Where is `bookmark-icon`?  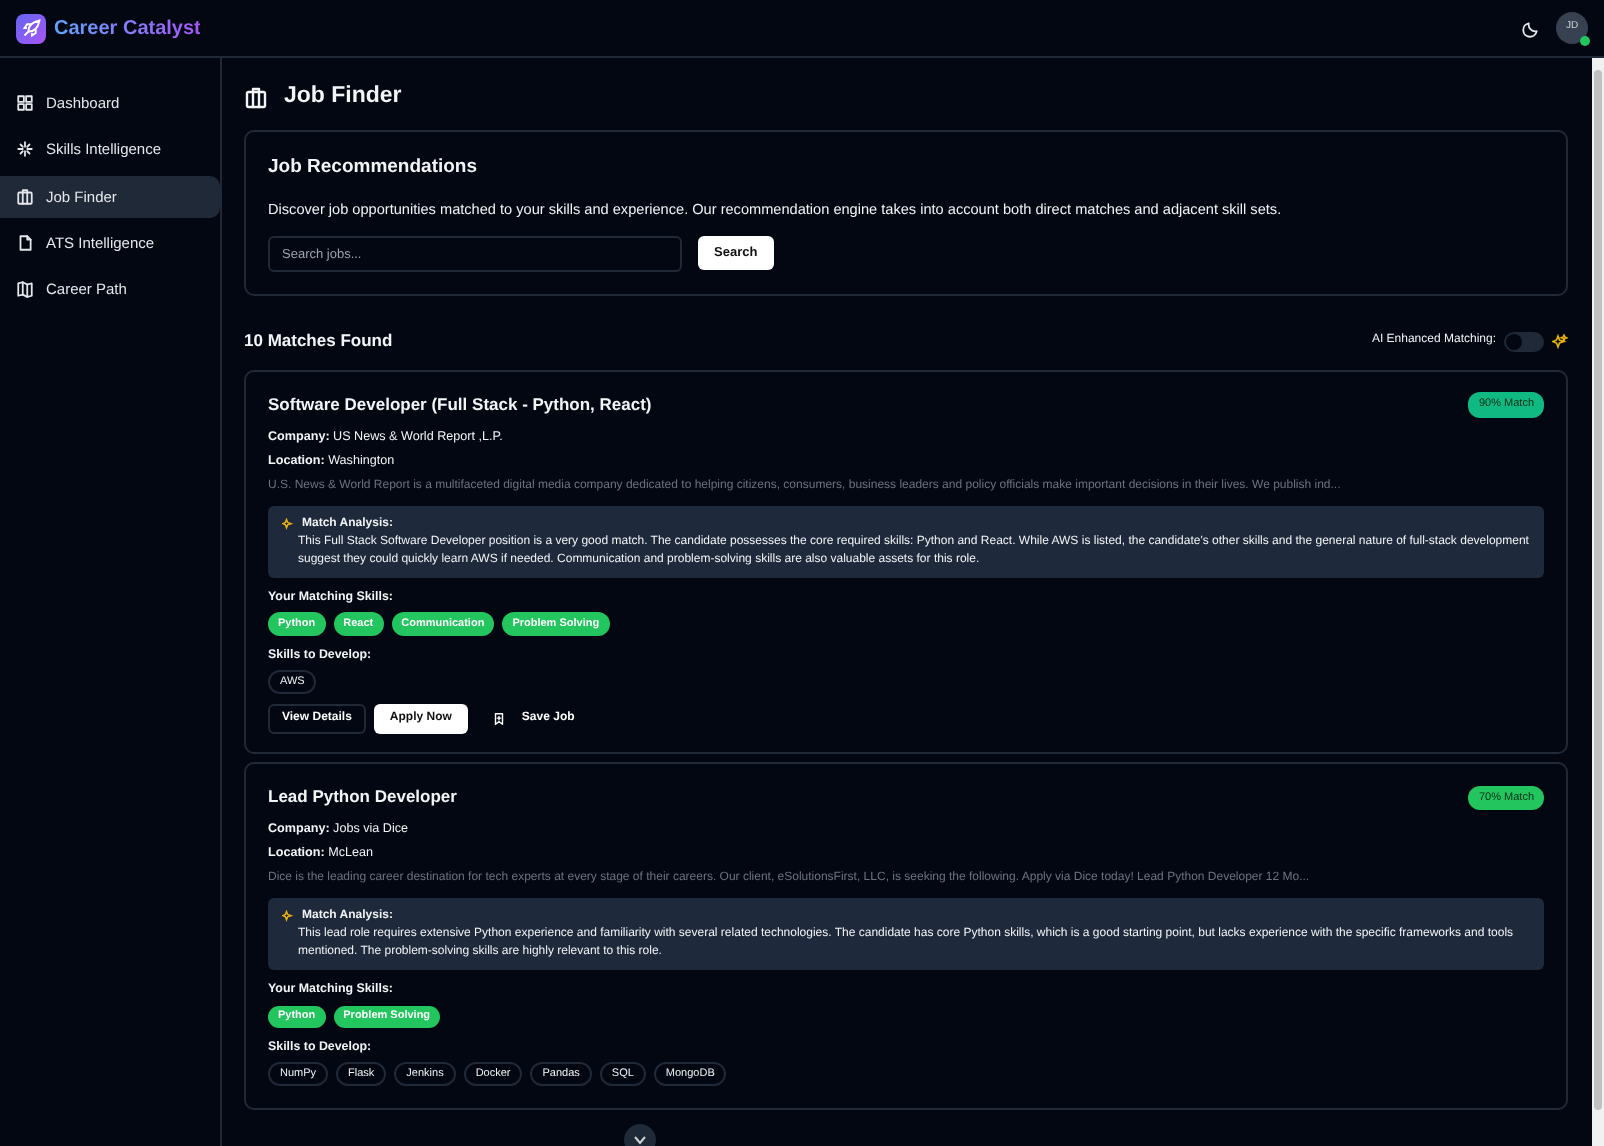
bookmark-icon is located at coordinates (498, 719).